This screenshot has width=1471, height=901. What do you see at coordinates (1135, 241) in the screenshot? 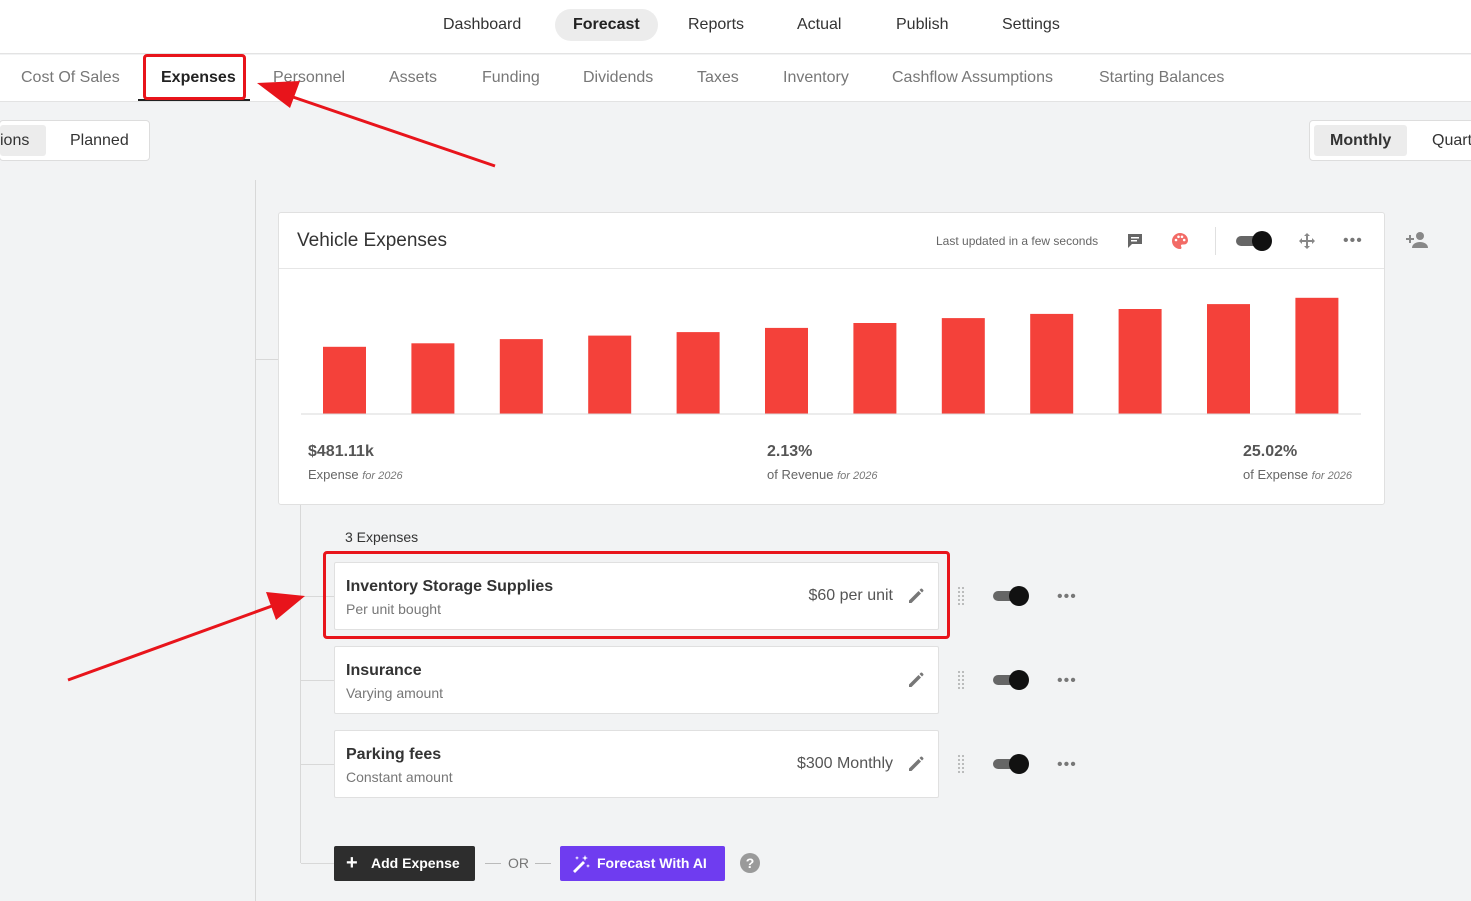
I see `comment-icon` at bounding box center [1135, 241].